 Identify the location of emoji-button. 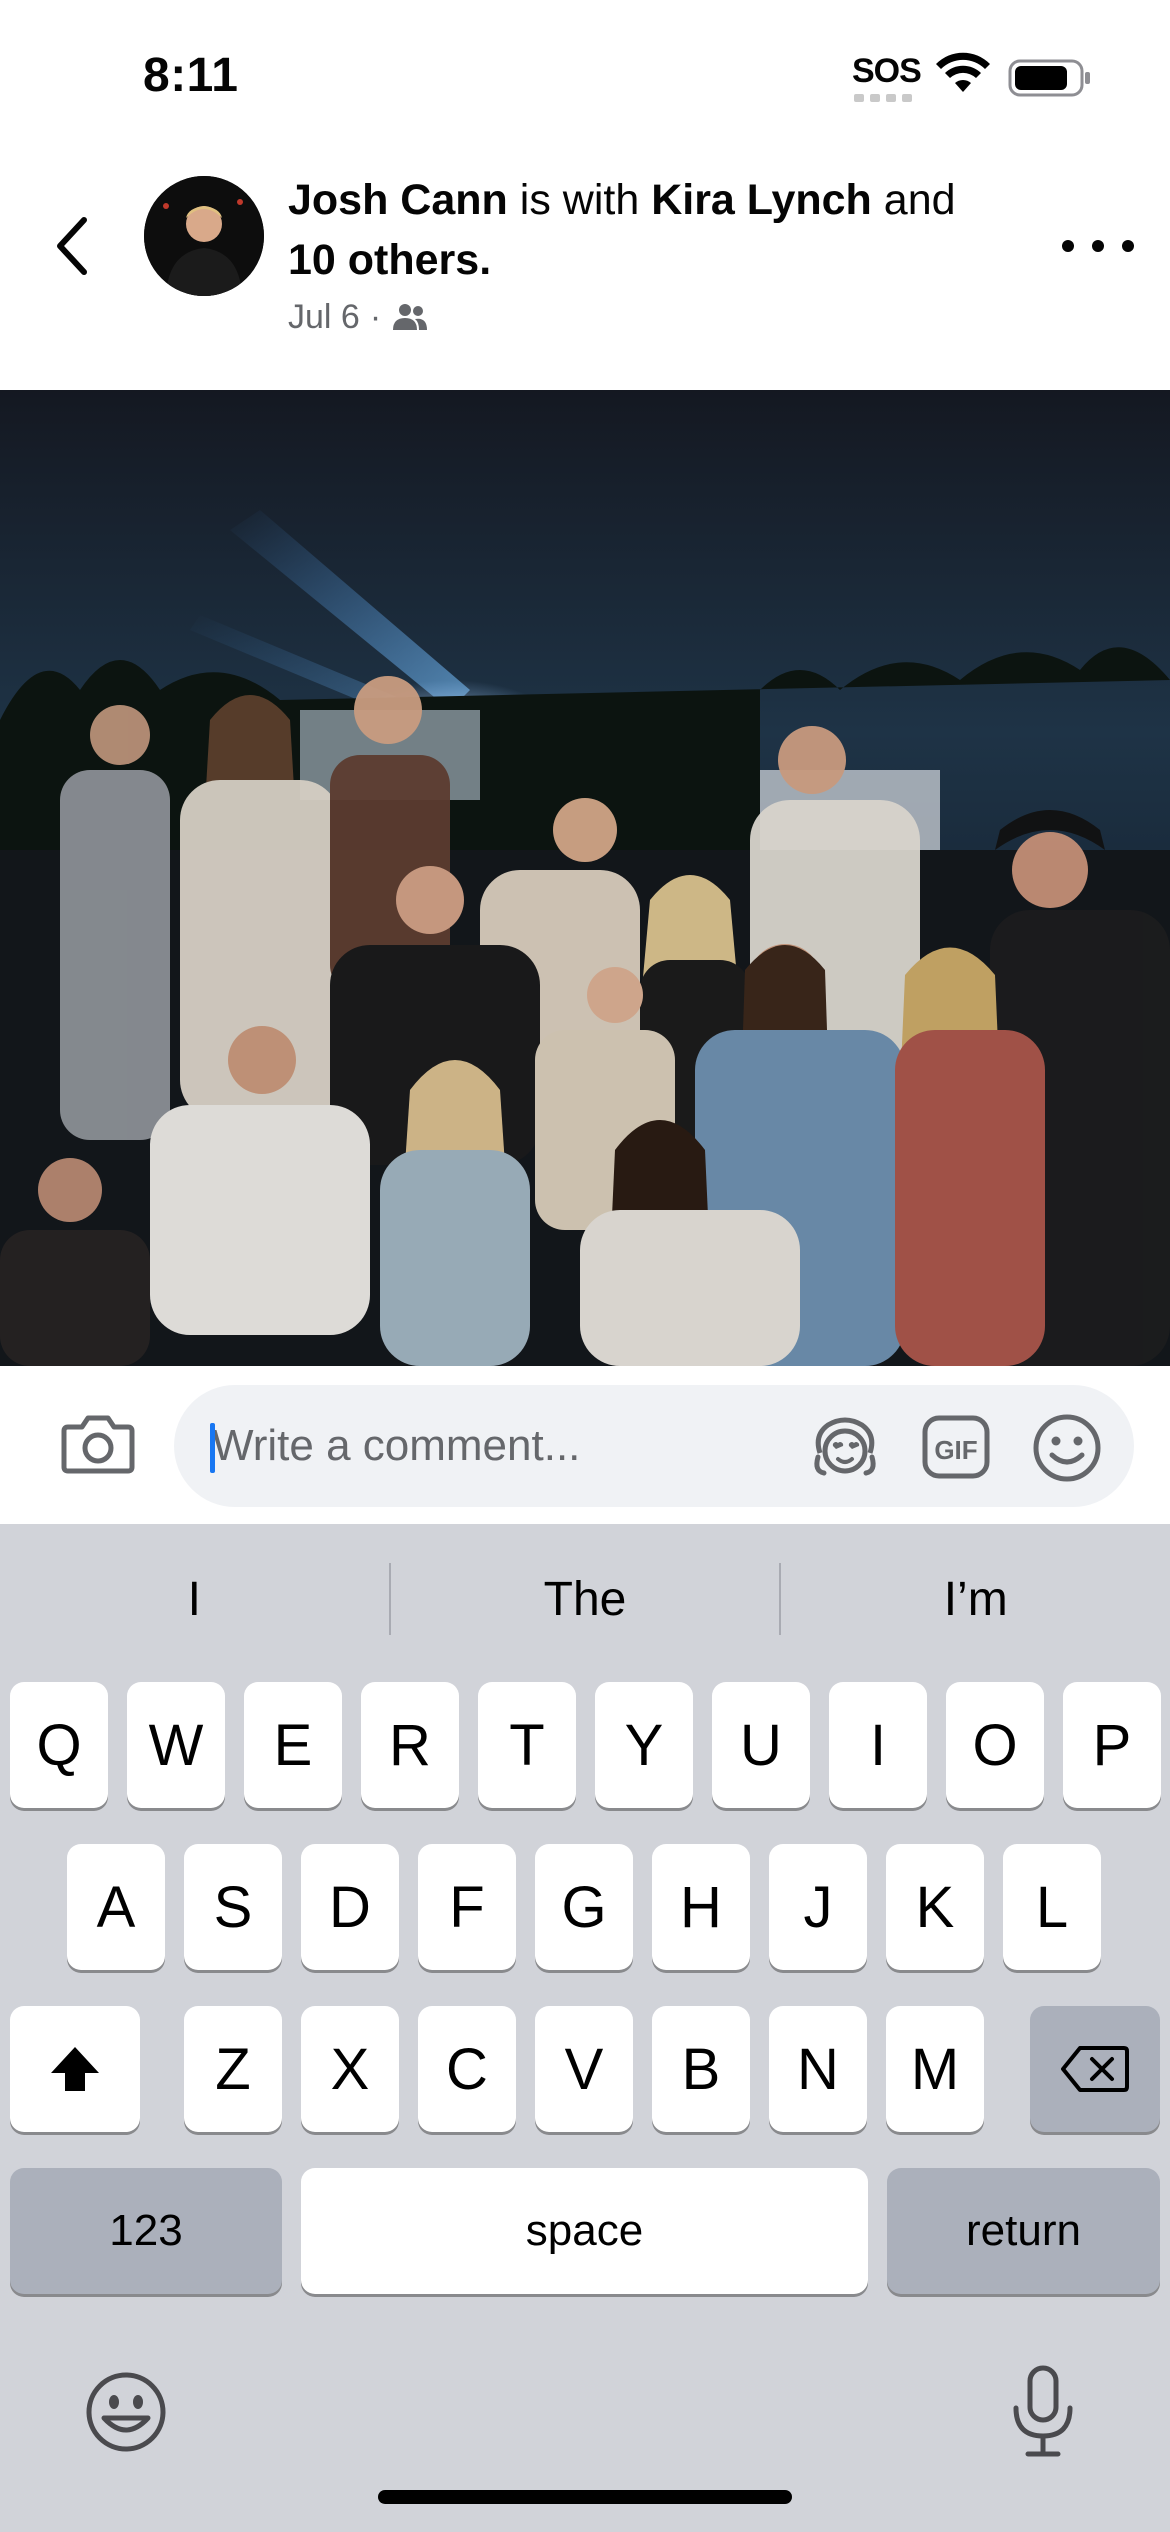
(1067, 1448).